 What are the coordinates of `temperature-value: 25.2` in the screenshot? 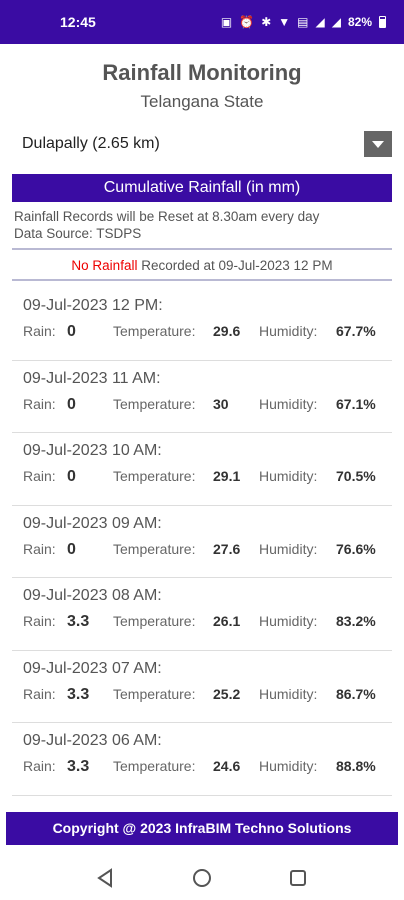 It's located at (227, 693).